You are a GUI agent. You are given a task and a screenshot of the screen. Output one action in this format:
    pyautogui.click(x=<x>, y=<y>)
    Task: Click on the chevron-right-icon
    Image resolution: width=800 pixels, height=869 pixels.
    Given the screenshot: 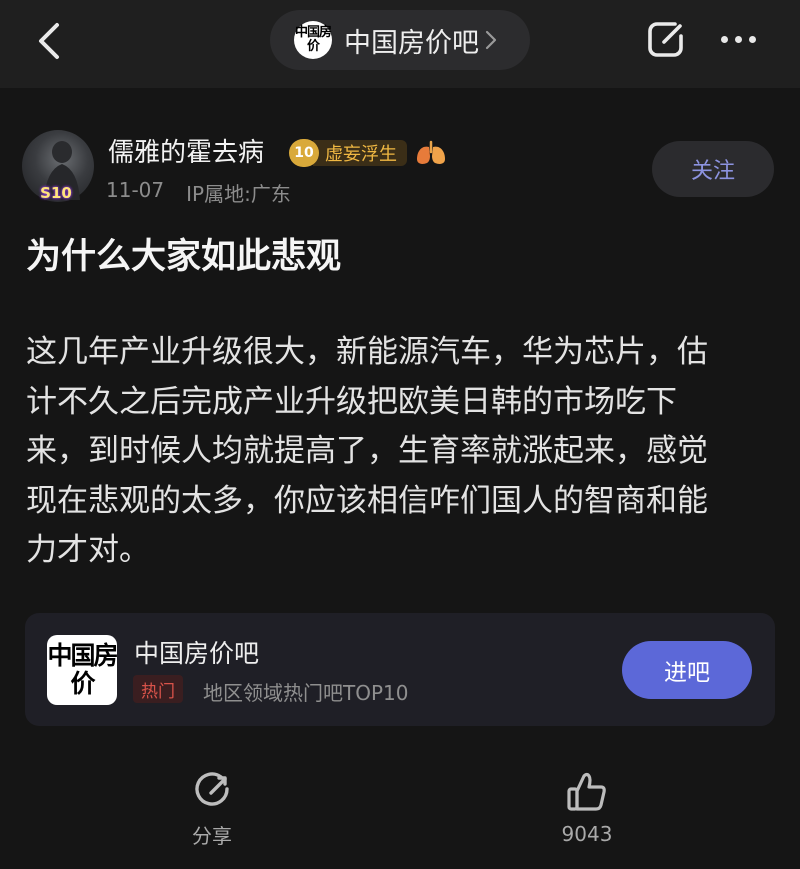 What is the action you would take?
    pyautogui.click(x=491, y=40)
    